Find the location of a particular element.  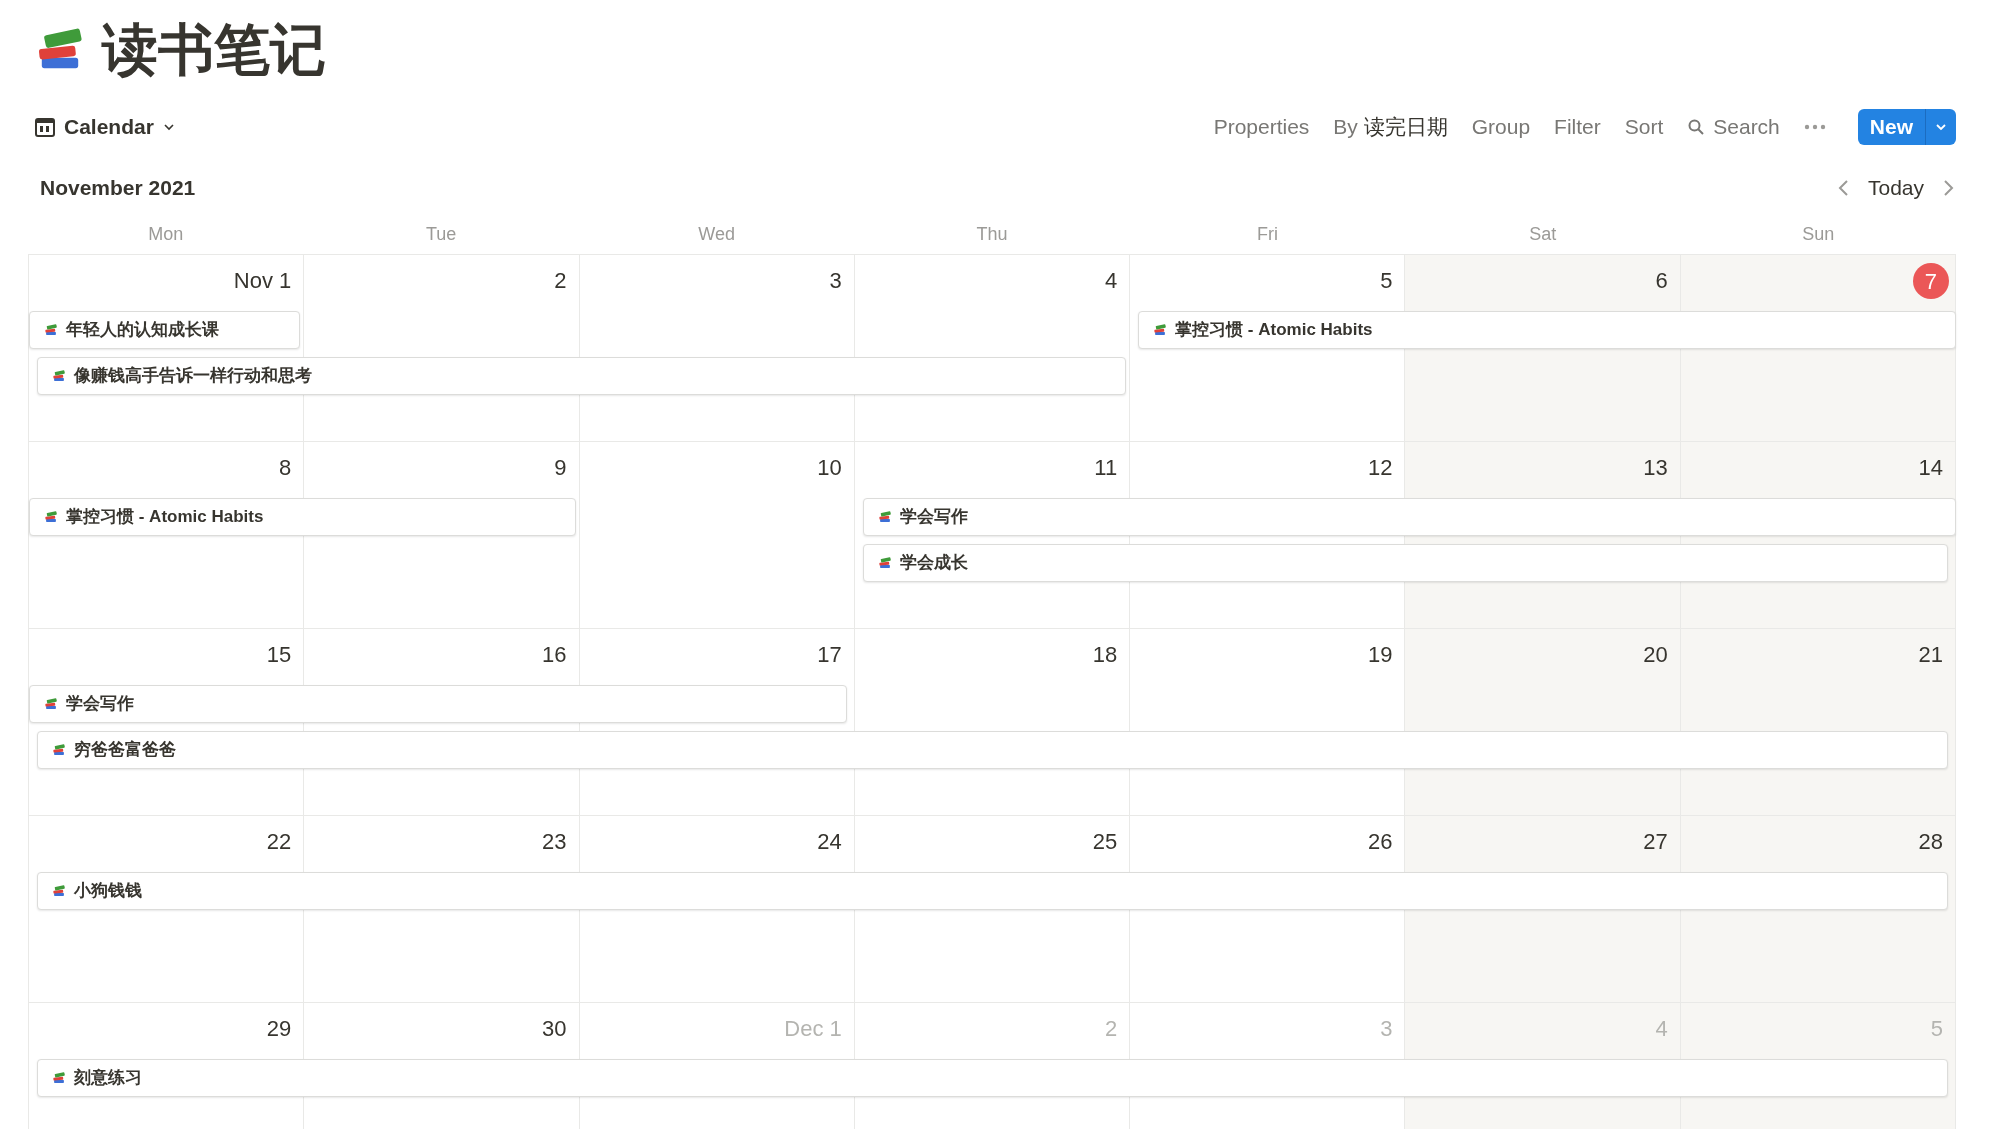

date-number: 14 is located at coordinates (1930, 468).